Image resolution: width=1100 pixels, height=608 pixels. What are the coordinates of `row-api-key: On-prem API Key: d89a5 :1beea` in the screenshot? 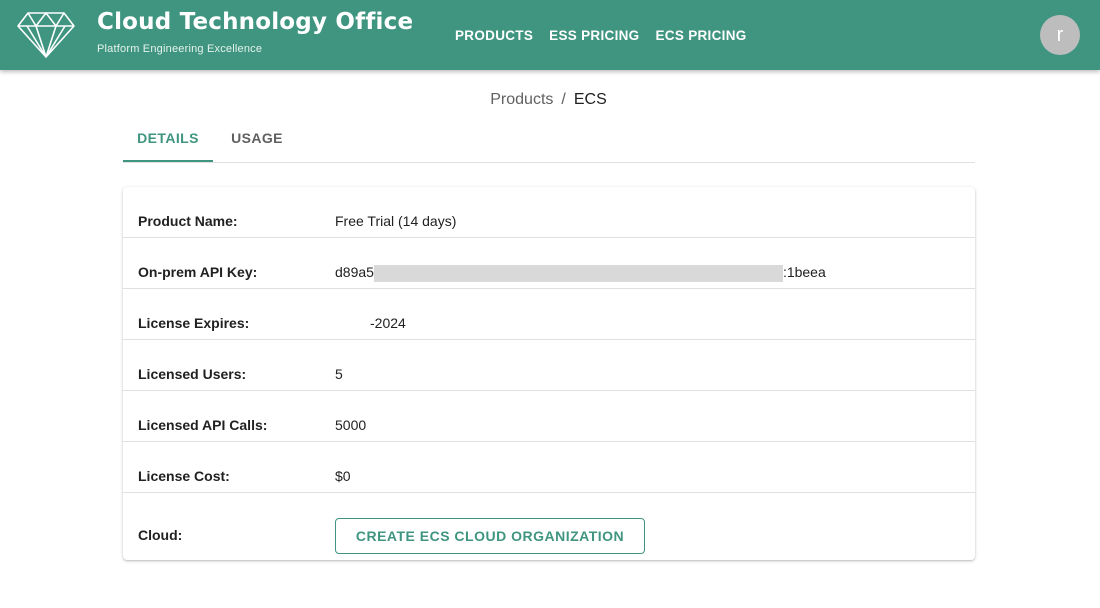 It's located at (549, 263).